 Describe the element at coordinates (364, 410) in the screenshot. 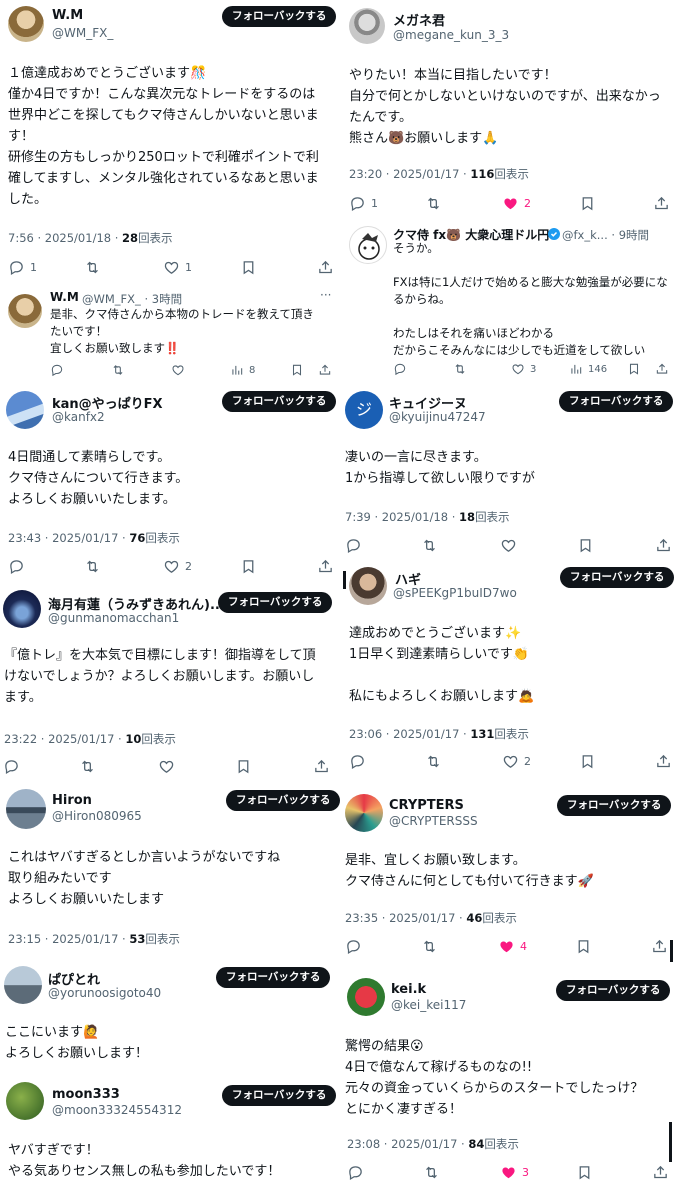

I see `avatar: ジ` at that location.